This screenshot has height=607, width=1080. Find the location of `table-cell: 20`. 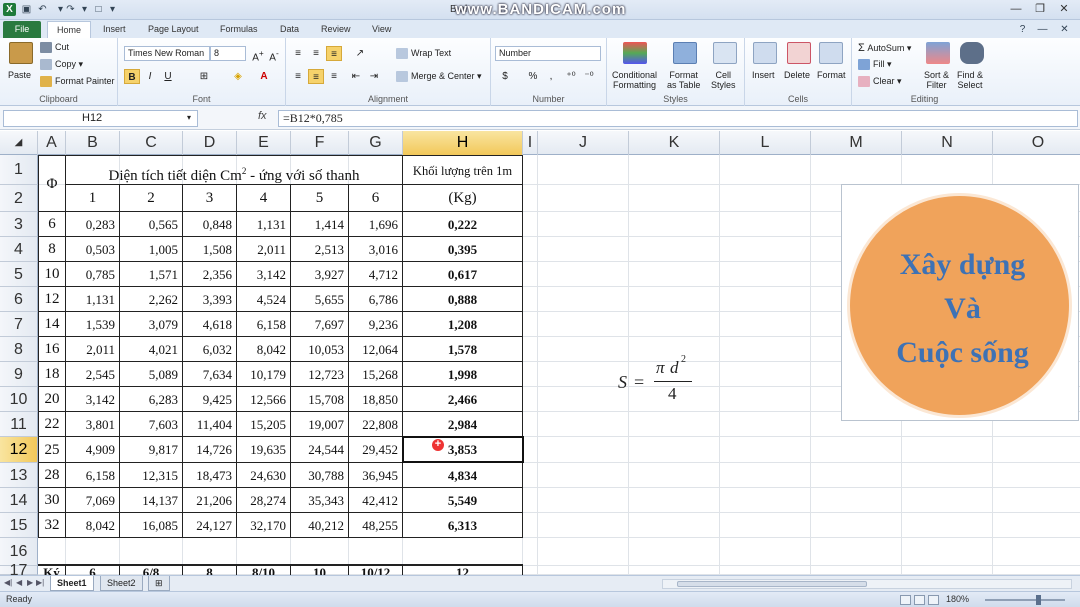

table-cell: 20 is located at coordinates (52, 399).